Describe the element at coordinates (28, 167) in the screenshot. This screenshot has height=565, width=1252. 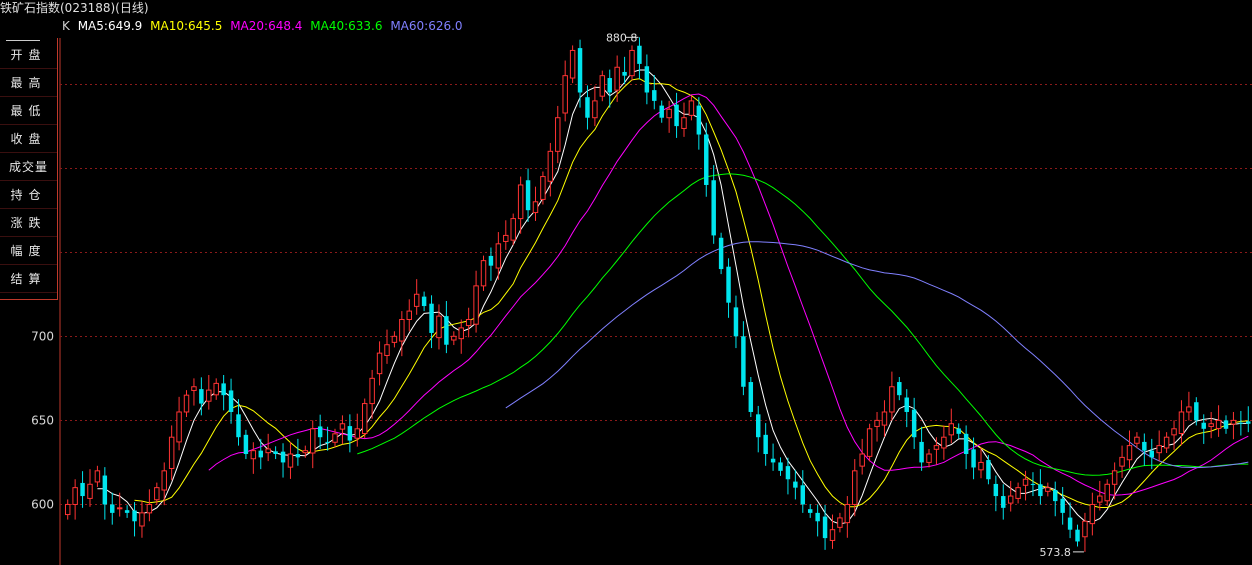
I see `panel-item-volume: 成交量` at that location.